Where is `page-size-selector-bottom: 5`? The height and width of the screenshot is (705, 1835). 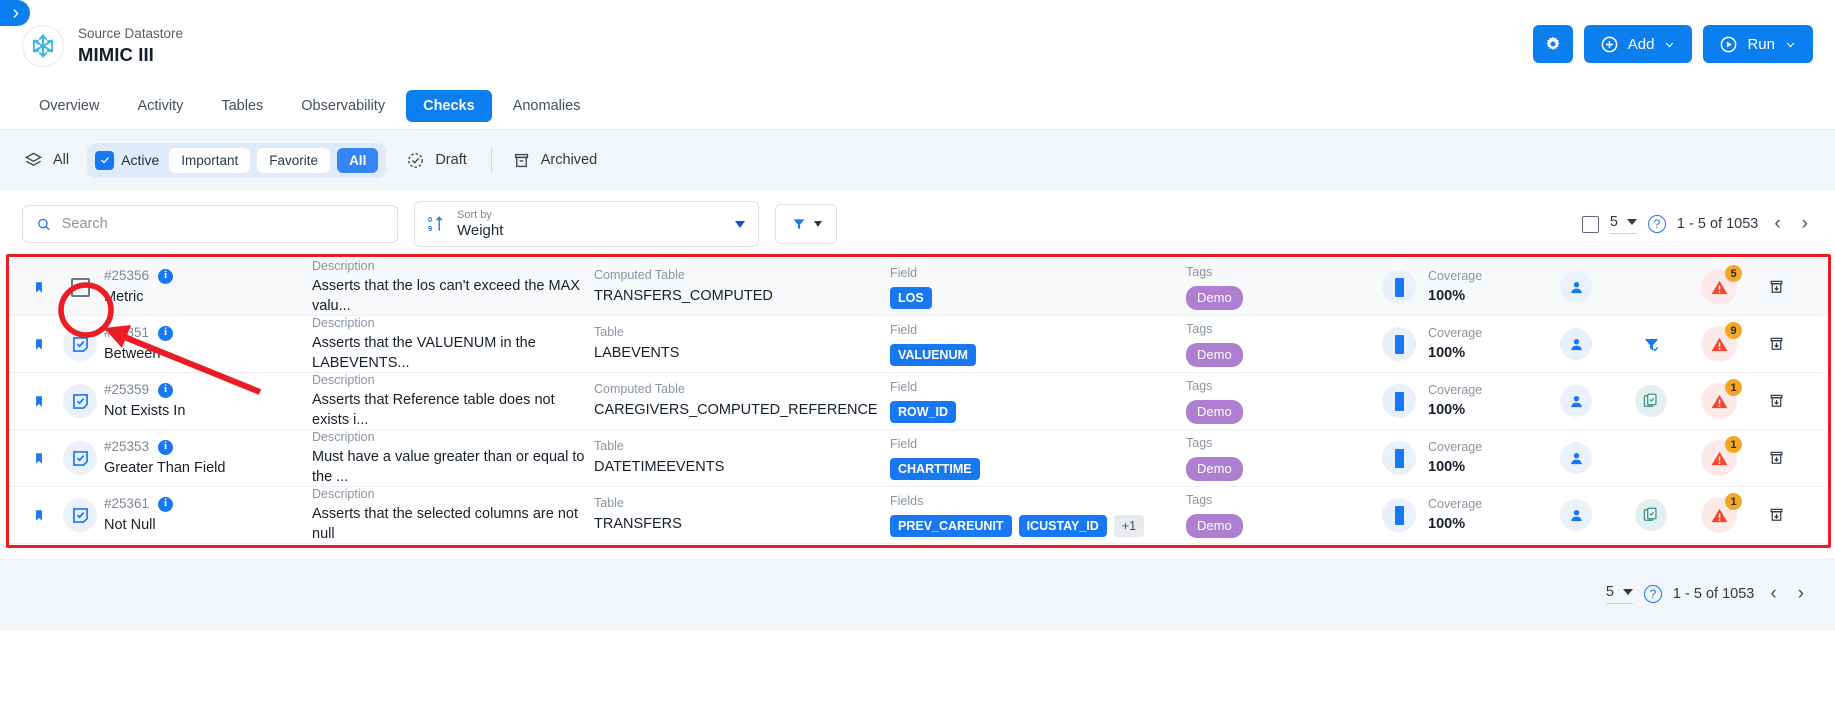 page-size-selector-bottom: 5 is located at coordinates (1619, 594).